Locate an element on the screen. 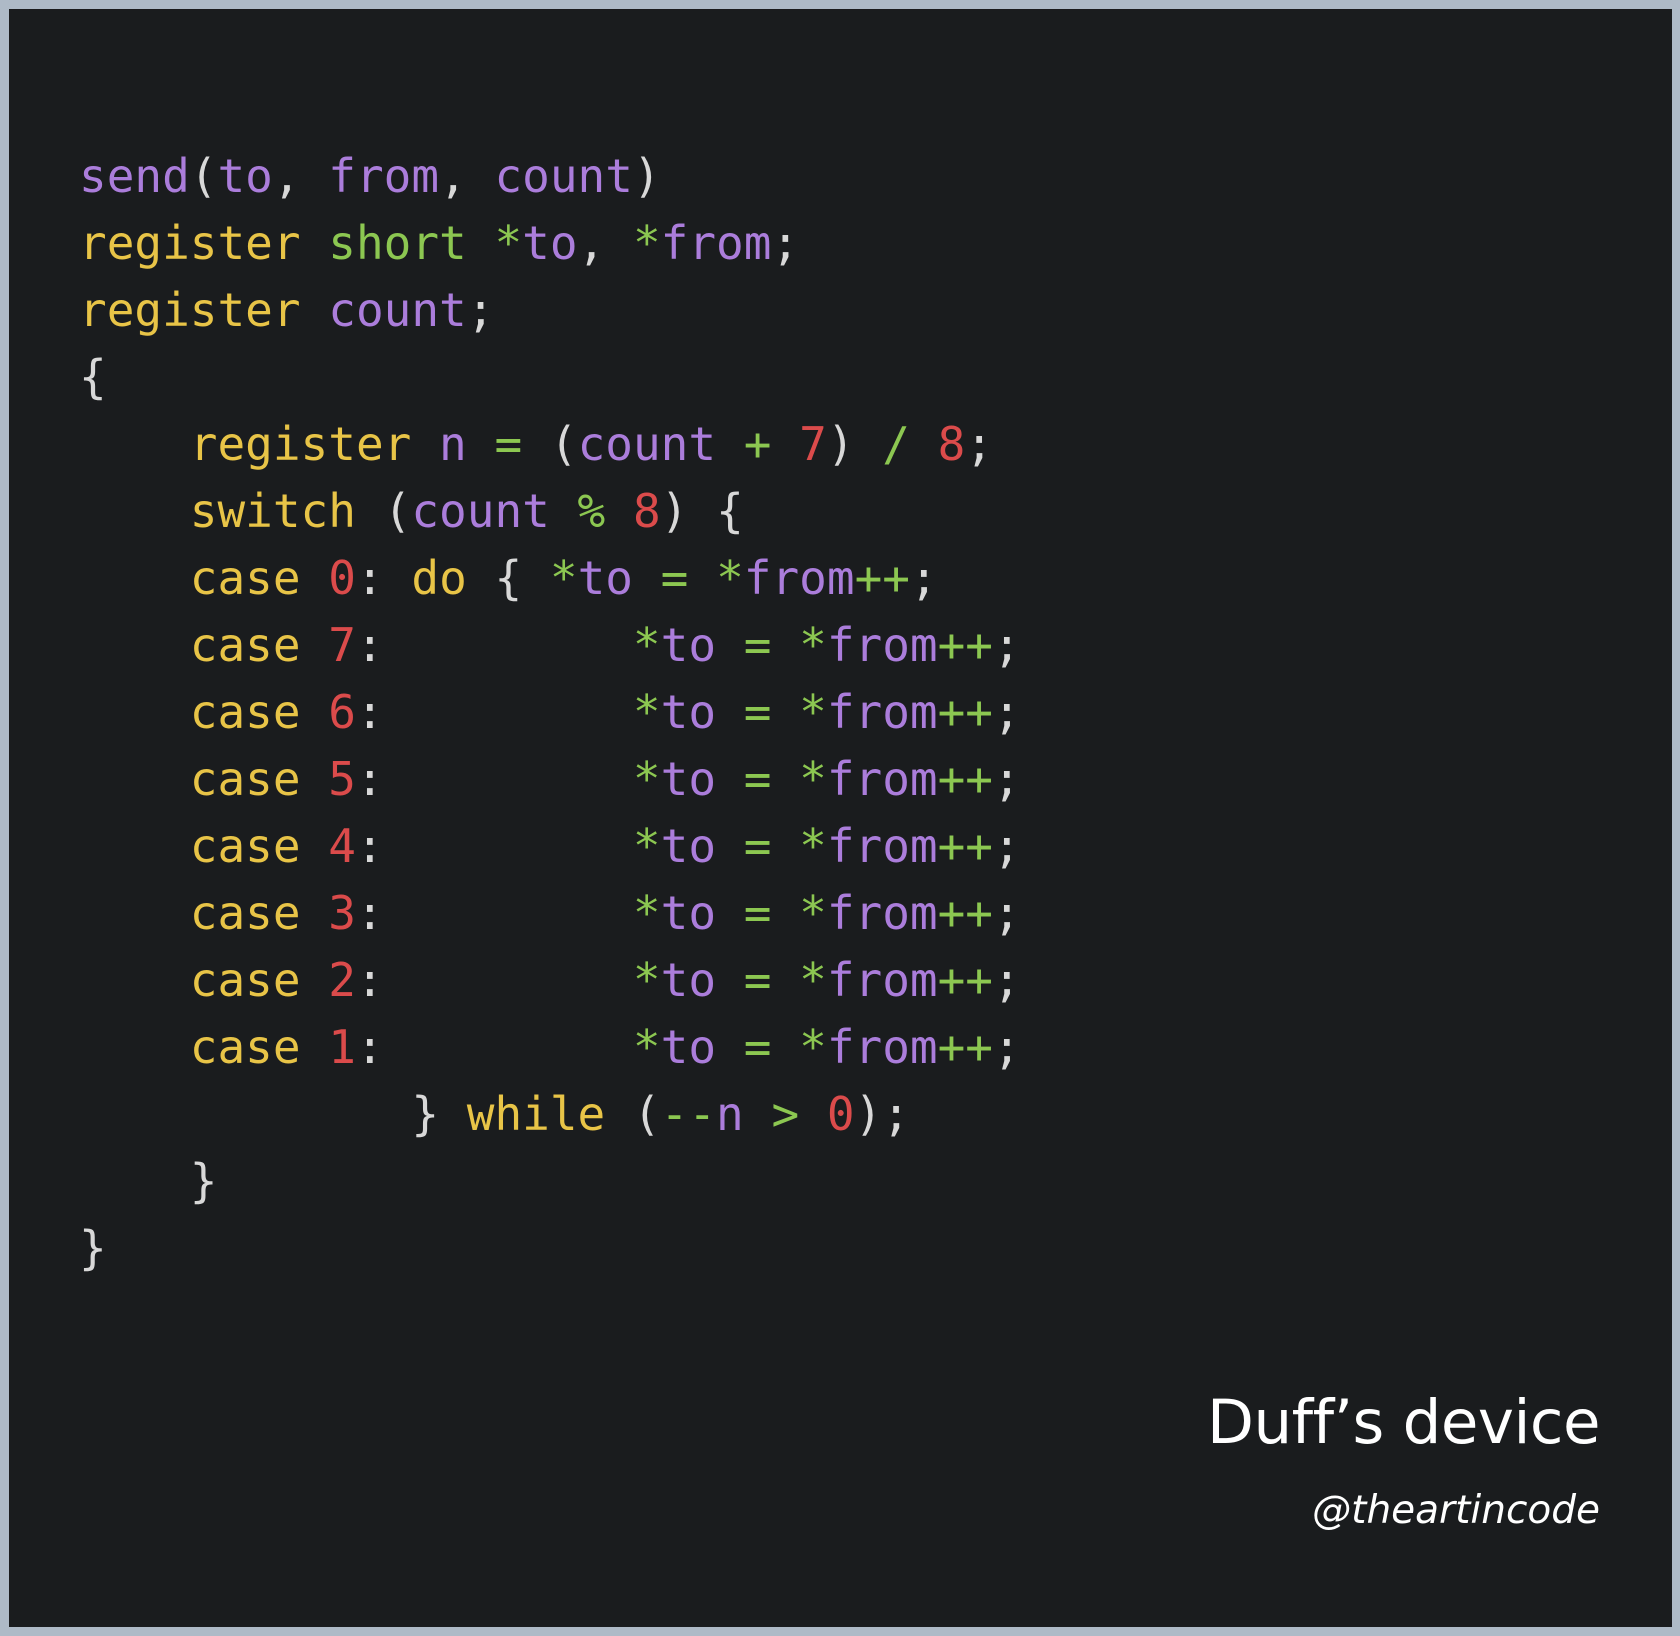  code-line: case 1: *to = *from++; is located at coordinates (550, 1047).